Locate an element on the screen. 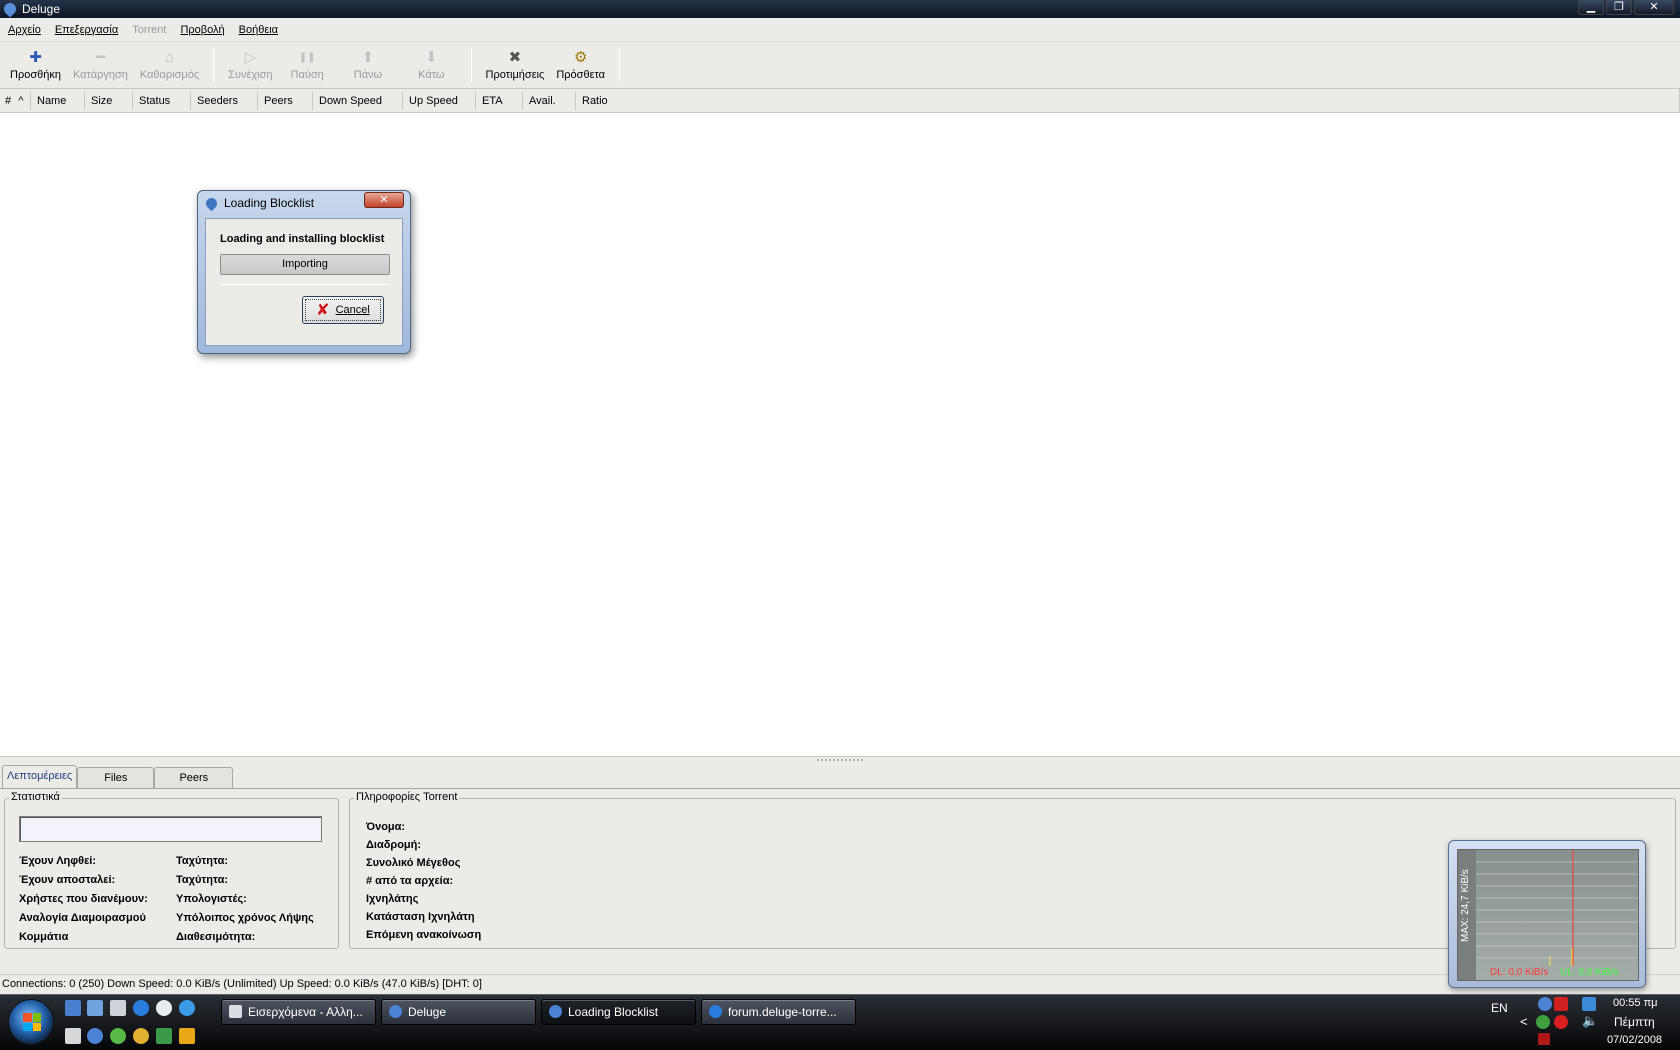 Image resolution: width=1680 pixels, height=1050 pixels. column-status: Status is located at coordinates (162, 100).